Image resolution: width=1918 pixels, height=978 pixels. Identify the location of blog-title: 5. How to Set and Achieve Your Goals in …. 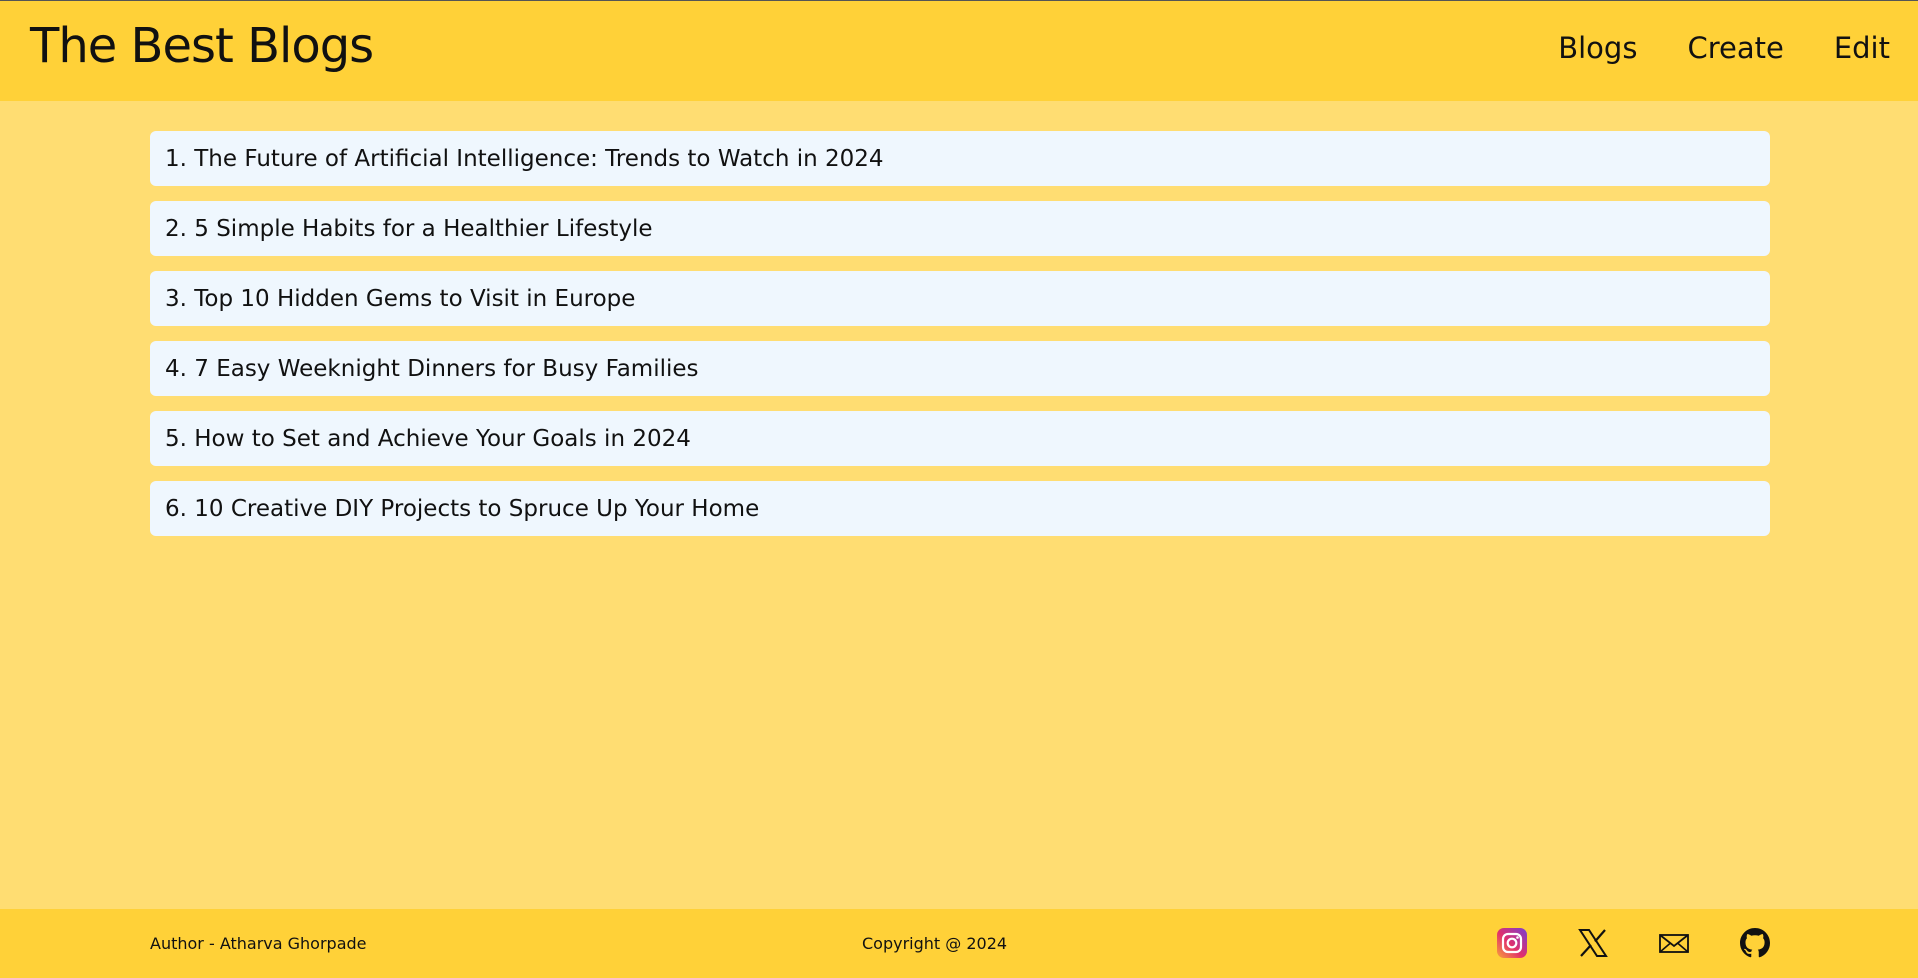
(428, 438).